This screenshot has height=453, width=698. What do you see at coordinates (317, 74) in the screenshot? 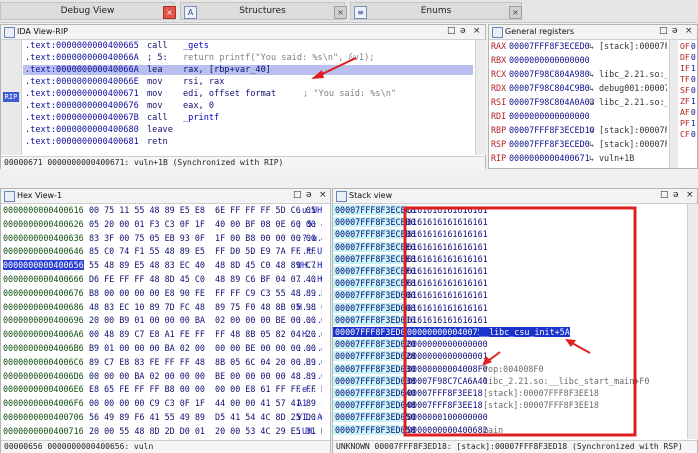
I see `annotation-arrowhead-ida` at bounding box center [317, 74].